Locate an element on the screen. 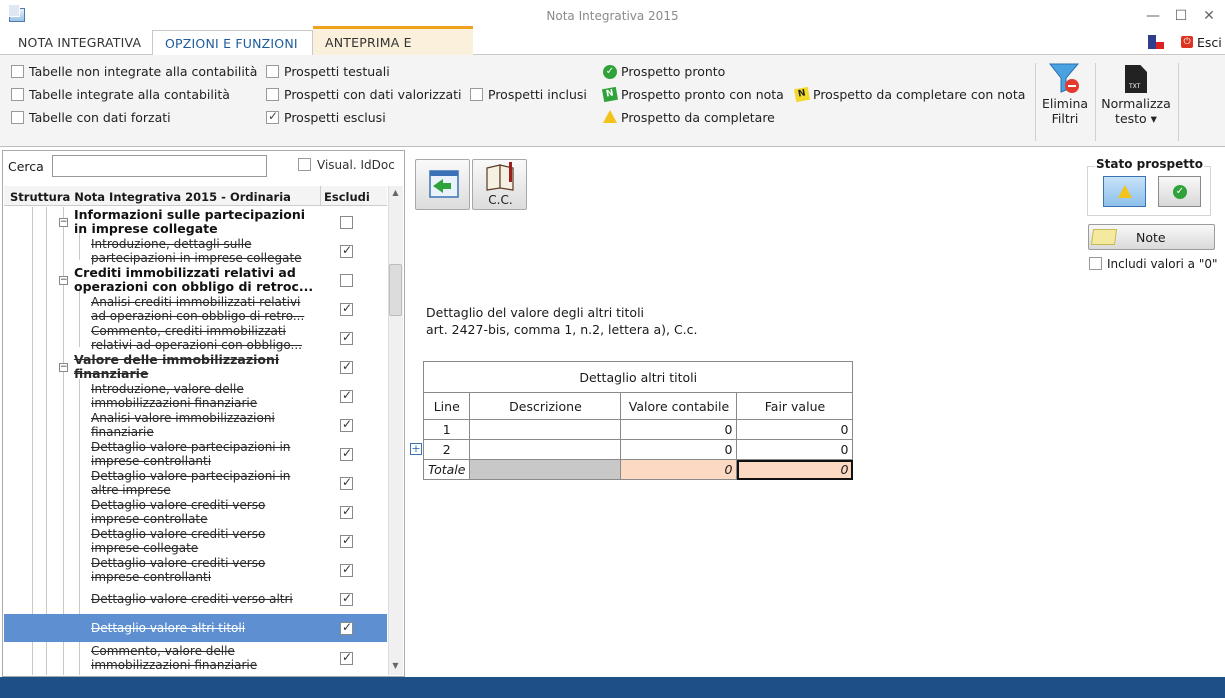 This screenshot has width=1225, height=698. cell-total-fair: 0 is located at coordinates (795, 469).